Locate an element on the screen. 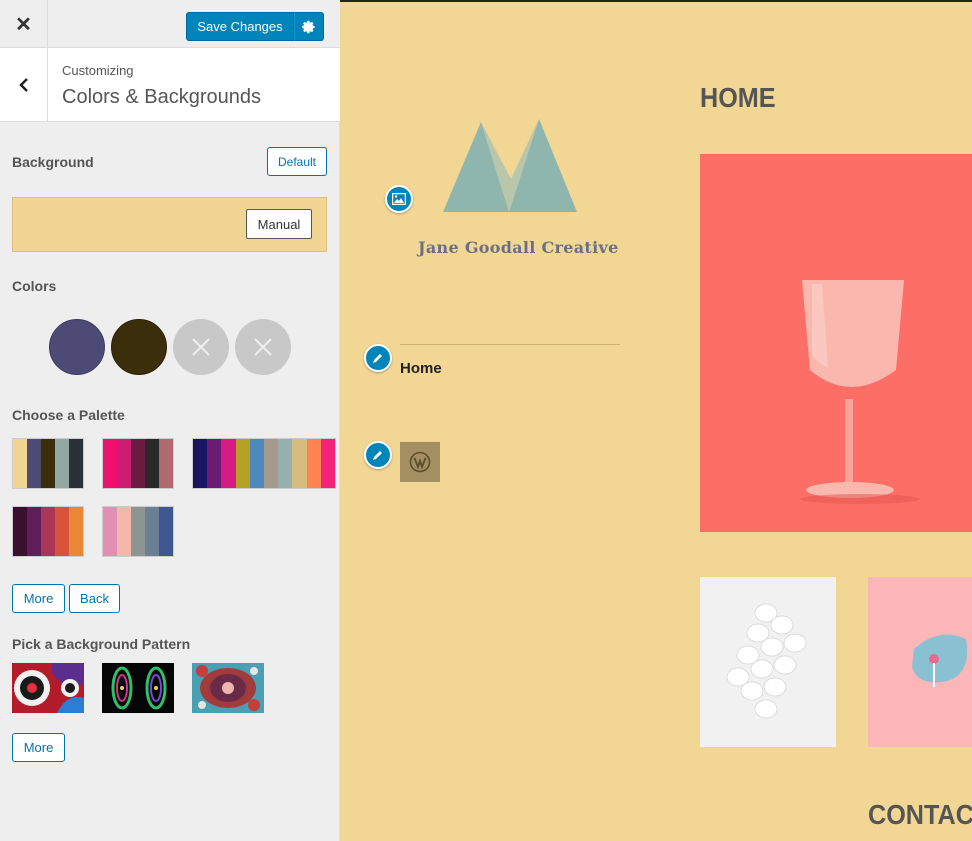  close-button: ✕ is located at coordinates (24, 24).